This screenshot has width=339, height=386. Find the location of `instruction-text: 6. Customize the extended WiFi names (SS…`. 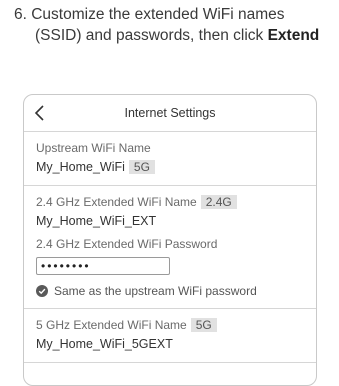

instruction-text: 6. Customize the extended WiFi names (SS… is located at coordinates (169, 25).